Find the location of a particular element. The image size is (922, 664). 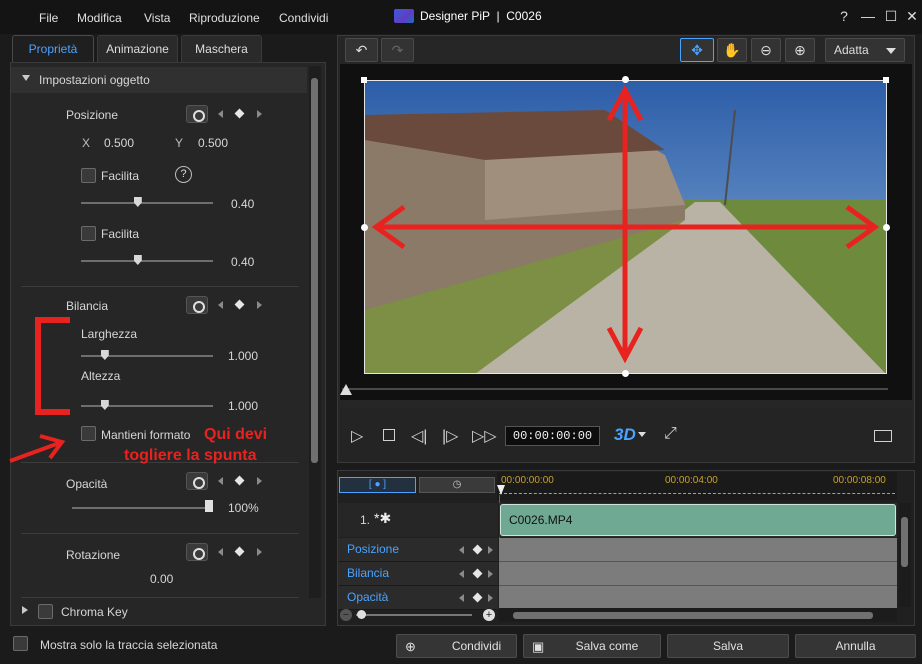

opacity-label: Opacità is located at coordinates (87, 484).